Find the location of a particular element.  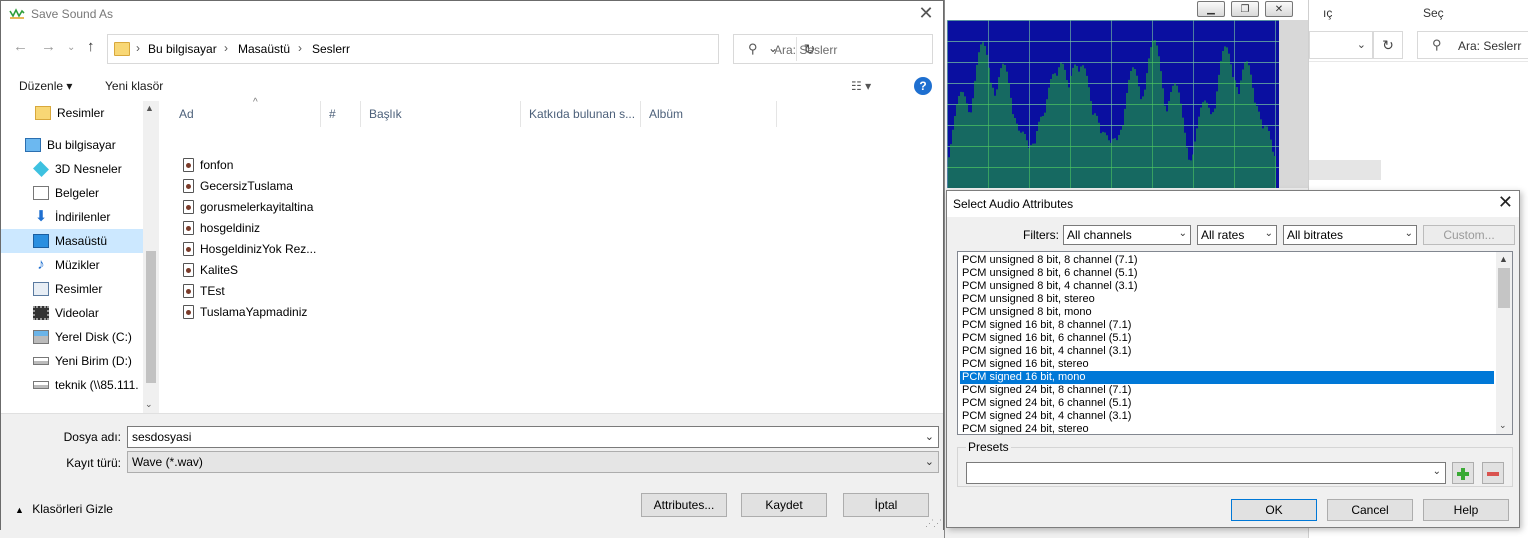

nav-pane-scrollbar: ▲ ⌄ is located at coordinates (150, 257).